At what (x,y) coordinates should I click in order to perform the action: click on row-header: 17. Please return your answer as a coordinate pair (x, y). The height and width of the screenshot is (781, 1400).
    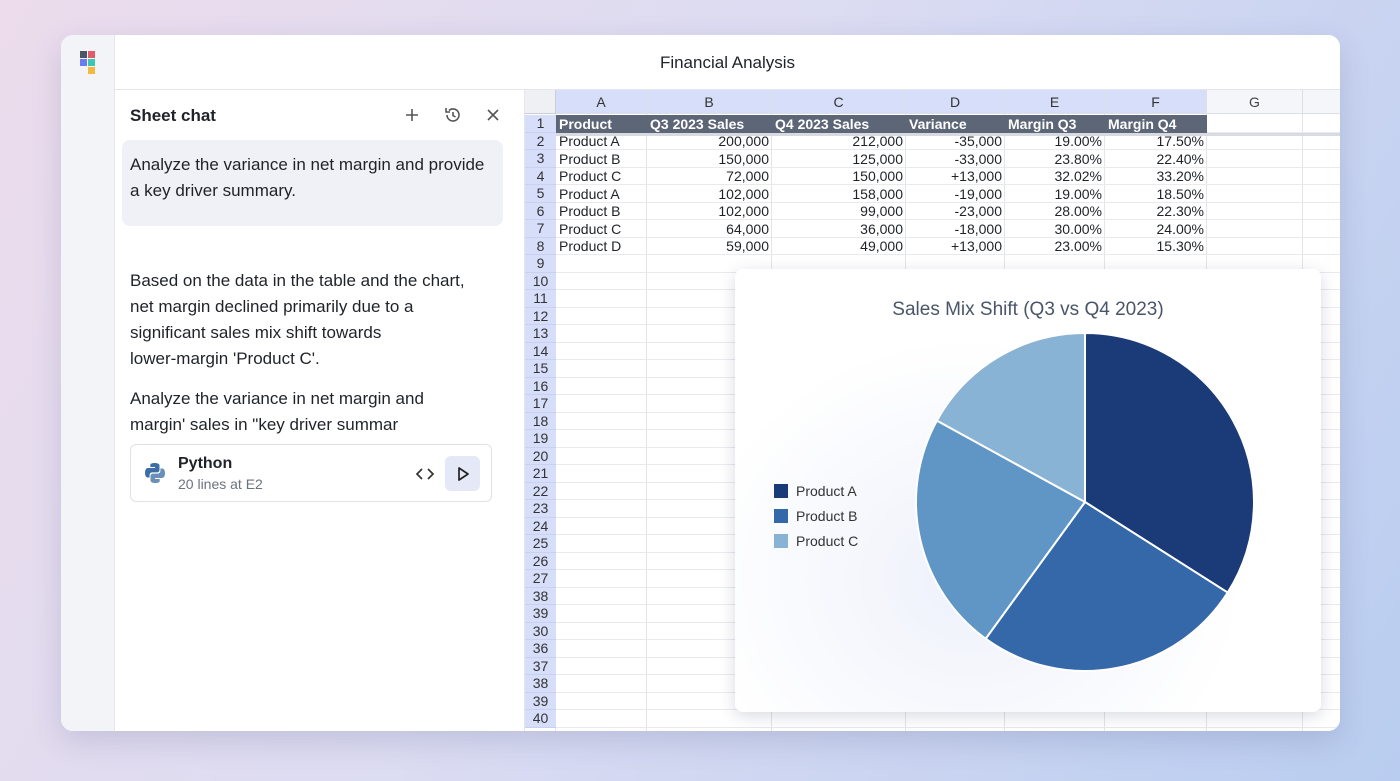
    Looking at the image, I should click on (540, 404).